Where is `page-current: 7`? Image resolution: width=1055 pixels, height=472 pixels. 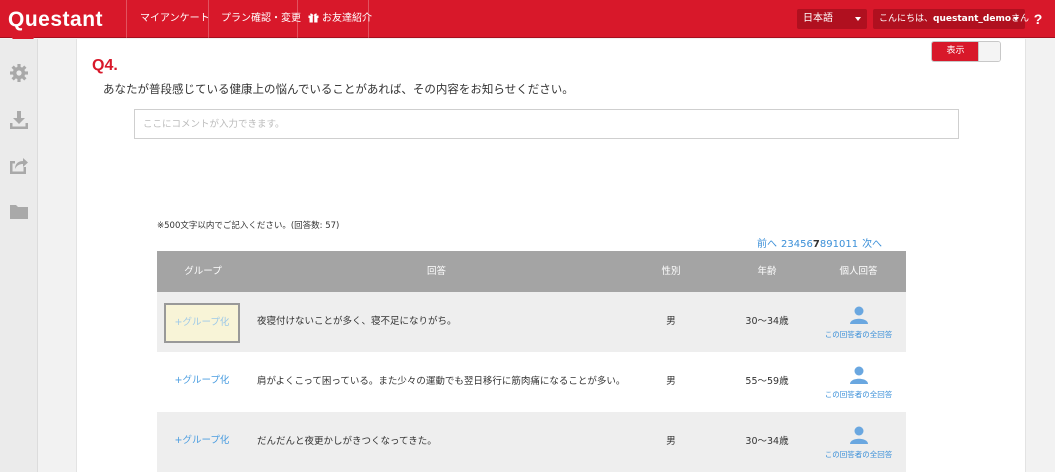 page-current: 7 is located at coordinates (816, 244).